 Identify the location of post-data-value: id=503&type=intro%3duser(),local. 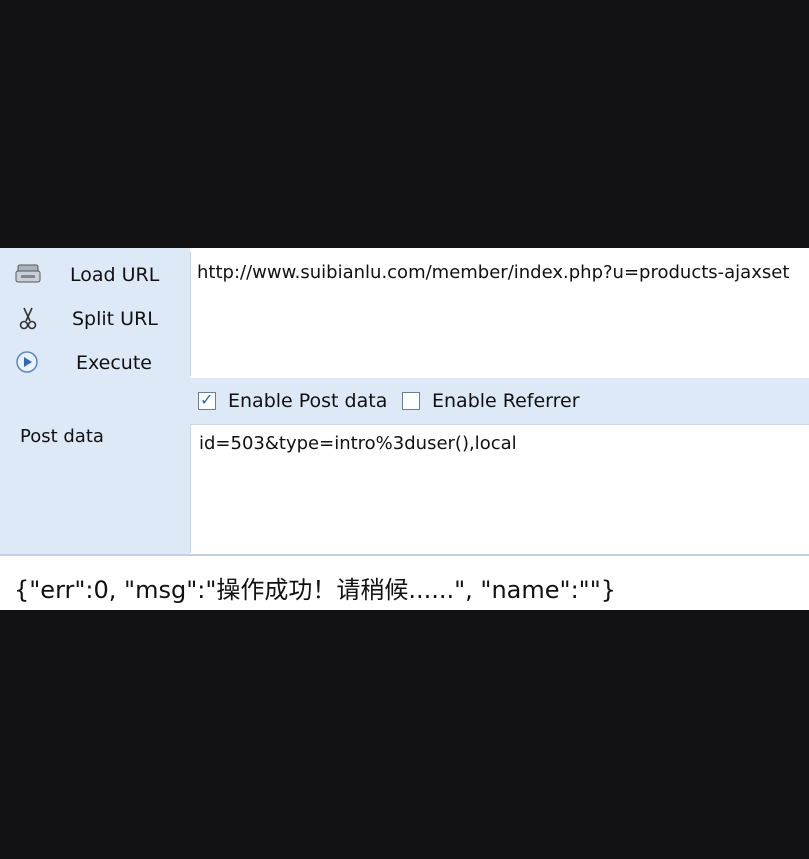
(358, 443).